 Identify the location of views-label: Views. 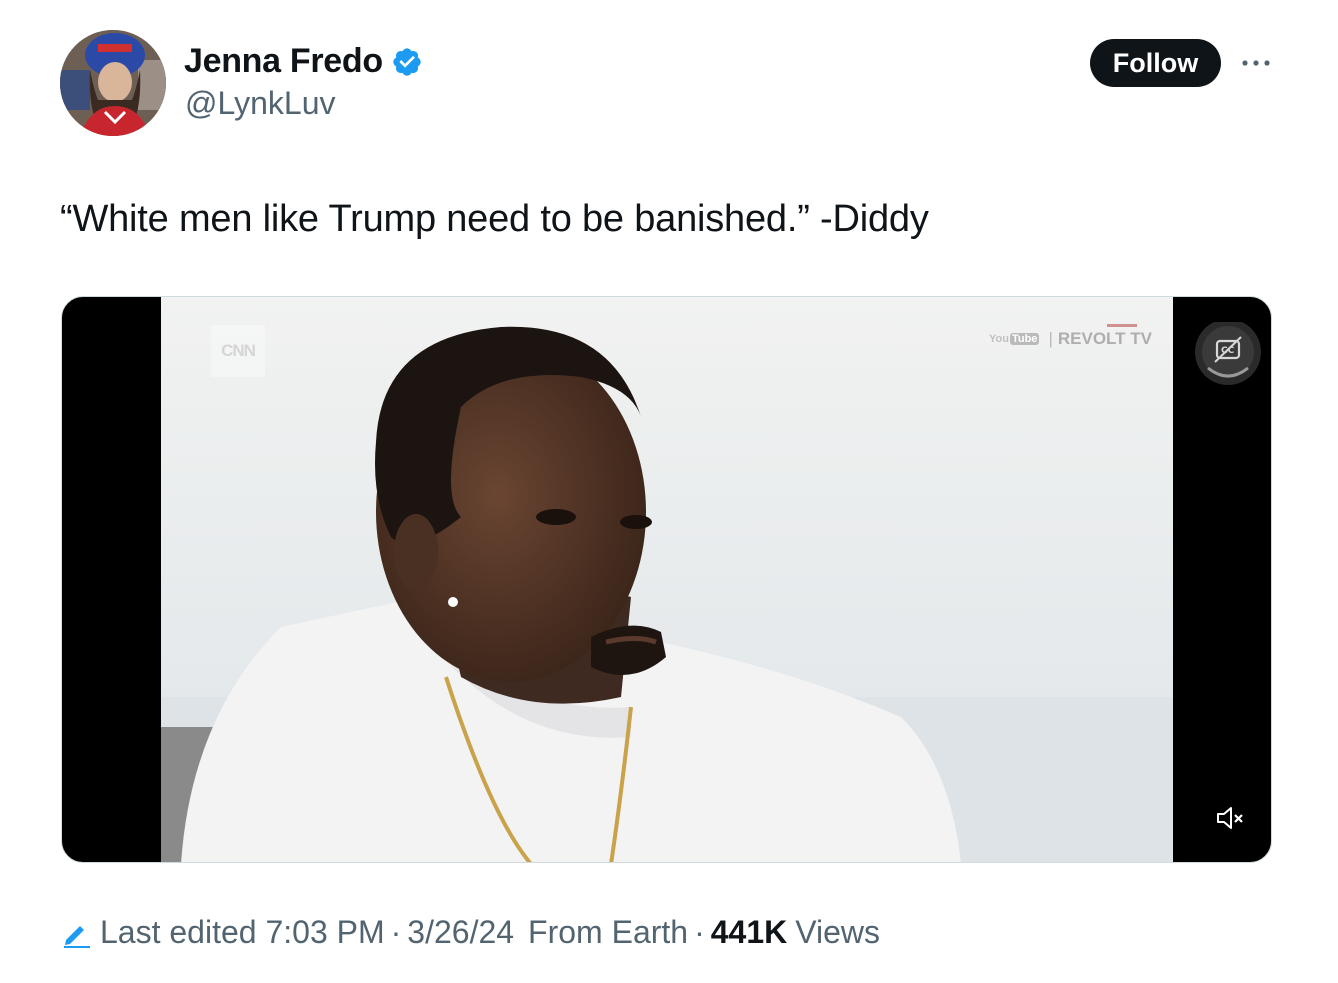
(838, 932).